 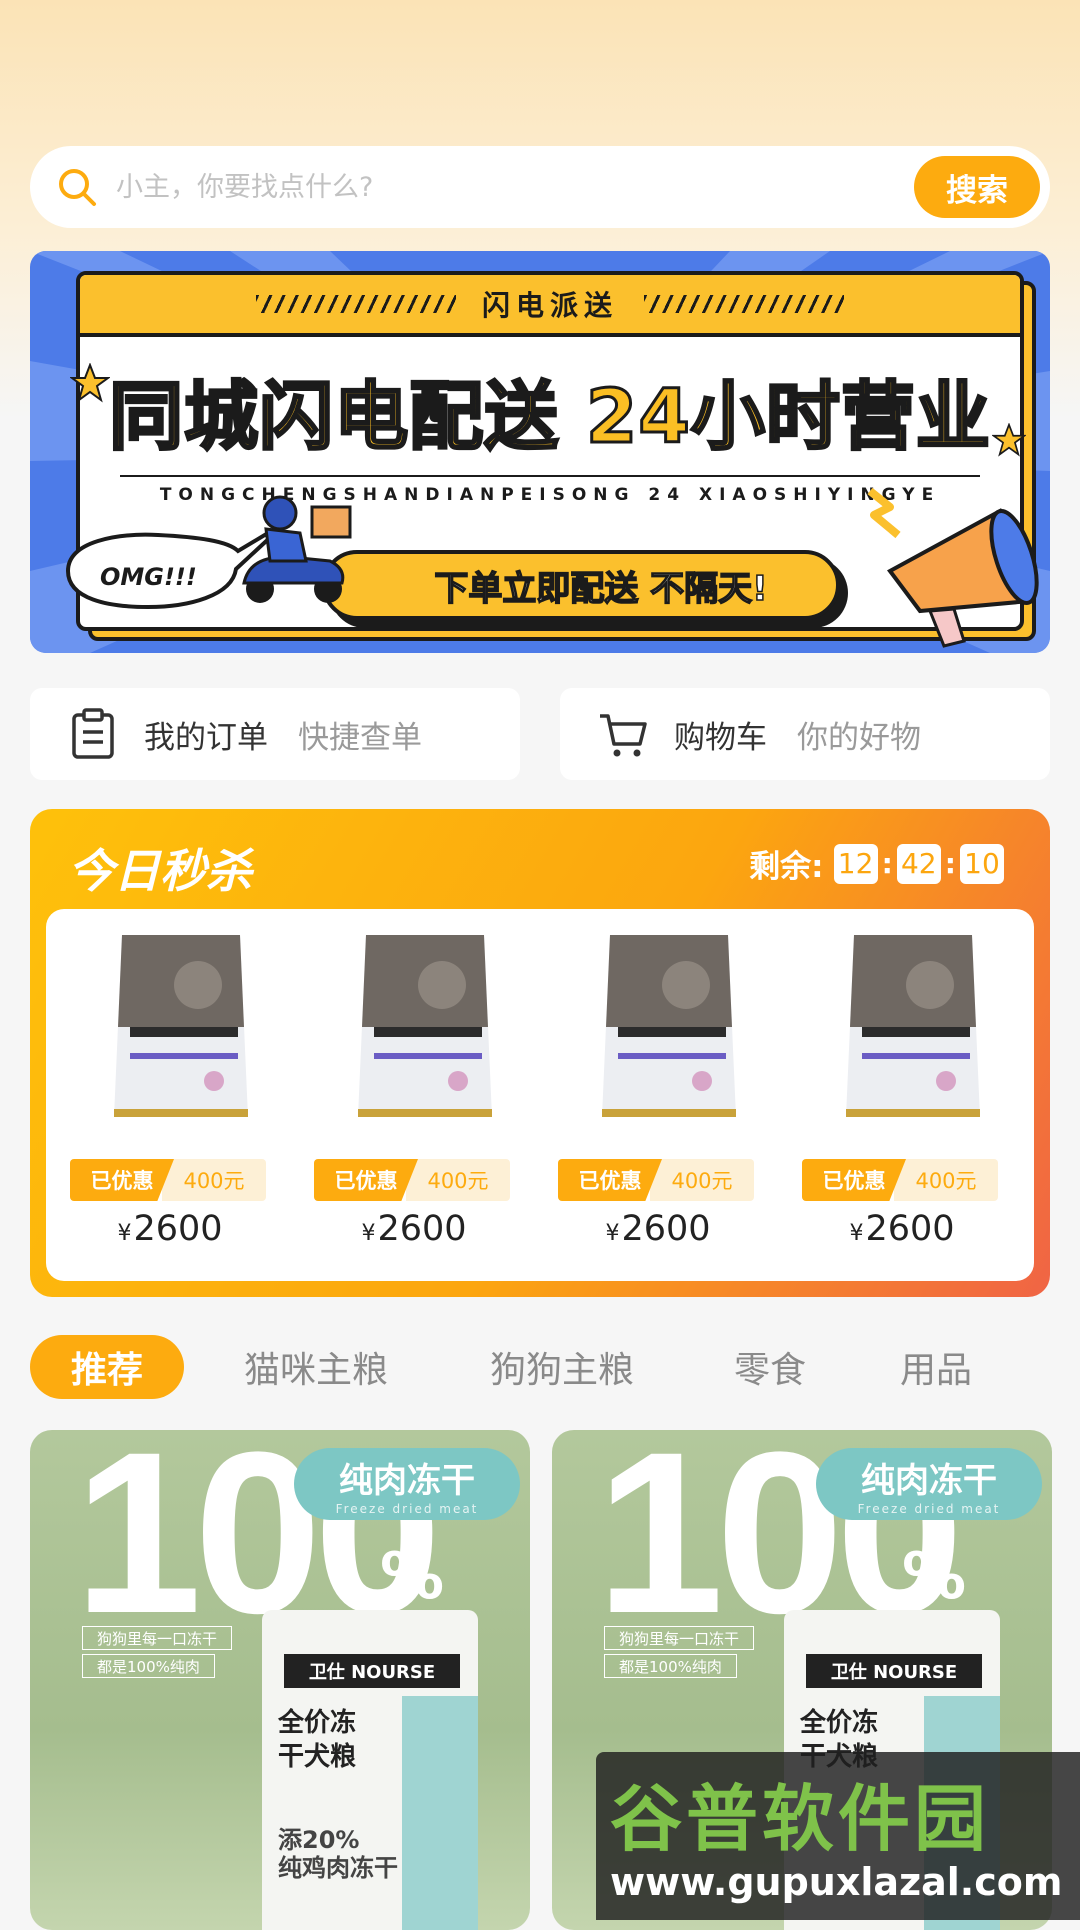 I want to click on search-bar: 搜索, so click(x=540, y=187).